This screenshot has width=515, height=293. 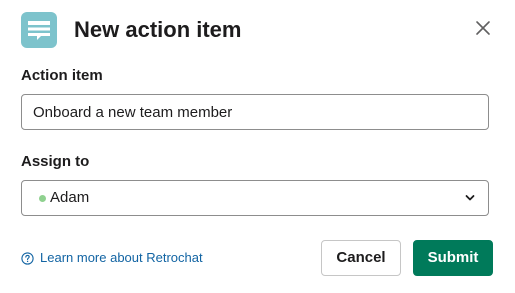 I want to click on cancel-button: Cancel, so click(x=361, y=258).